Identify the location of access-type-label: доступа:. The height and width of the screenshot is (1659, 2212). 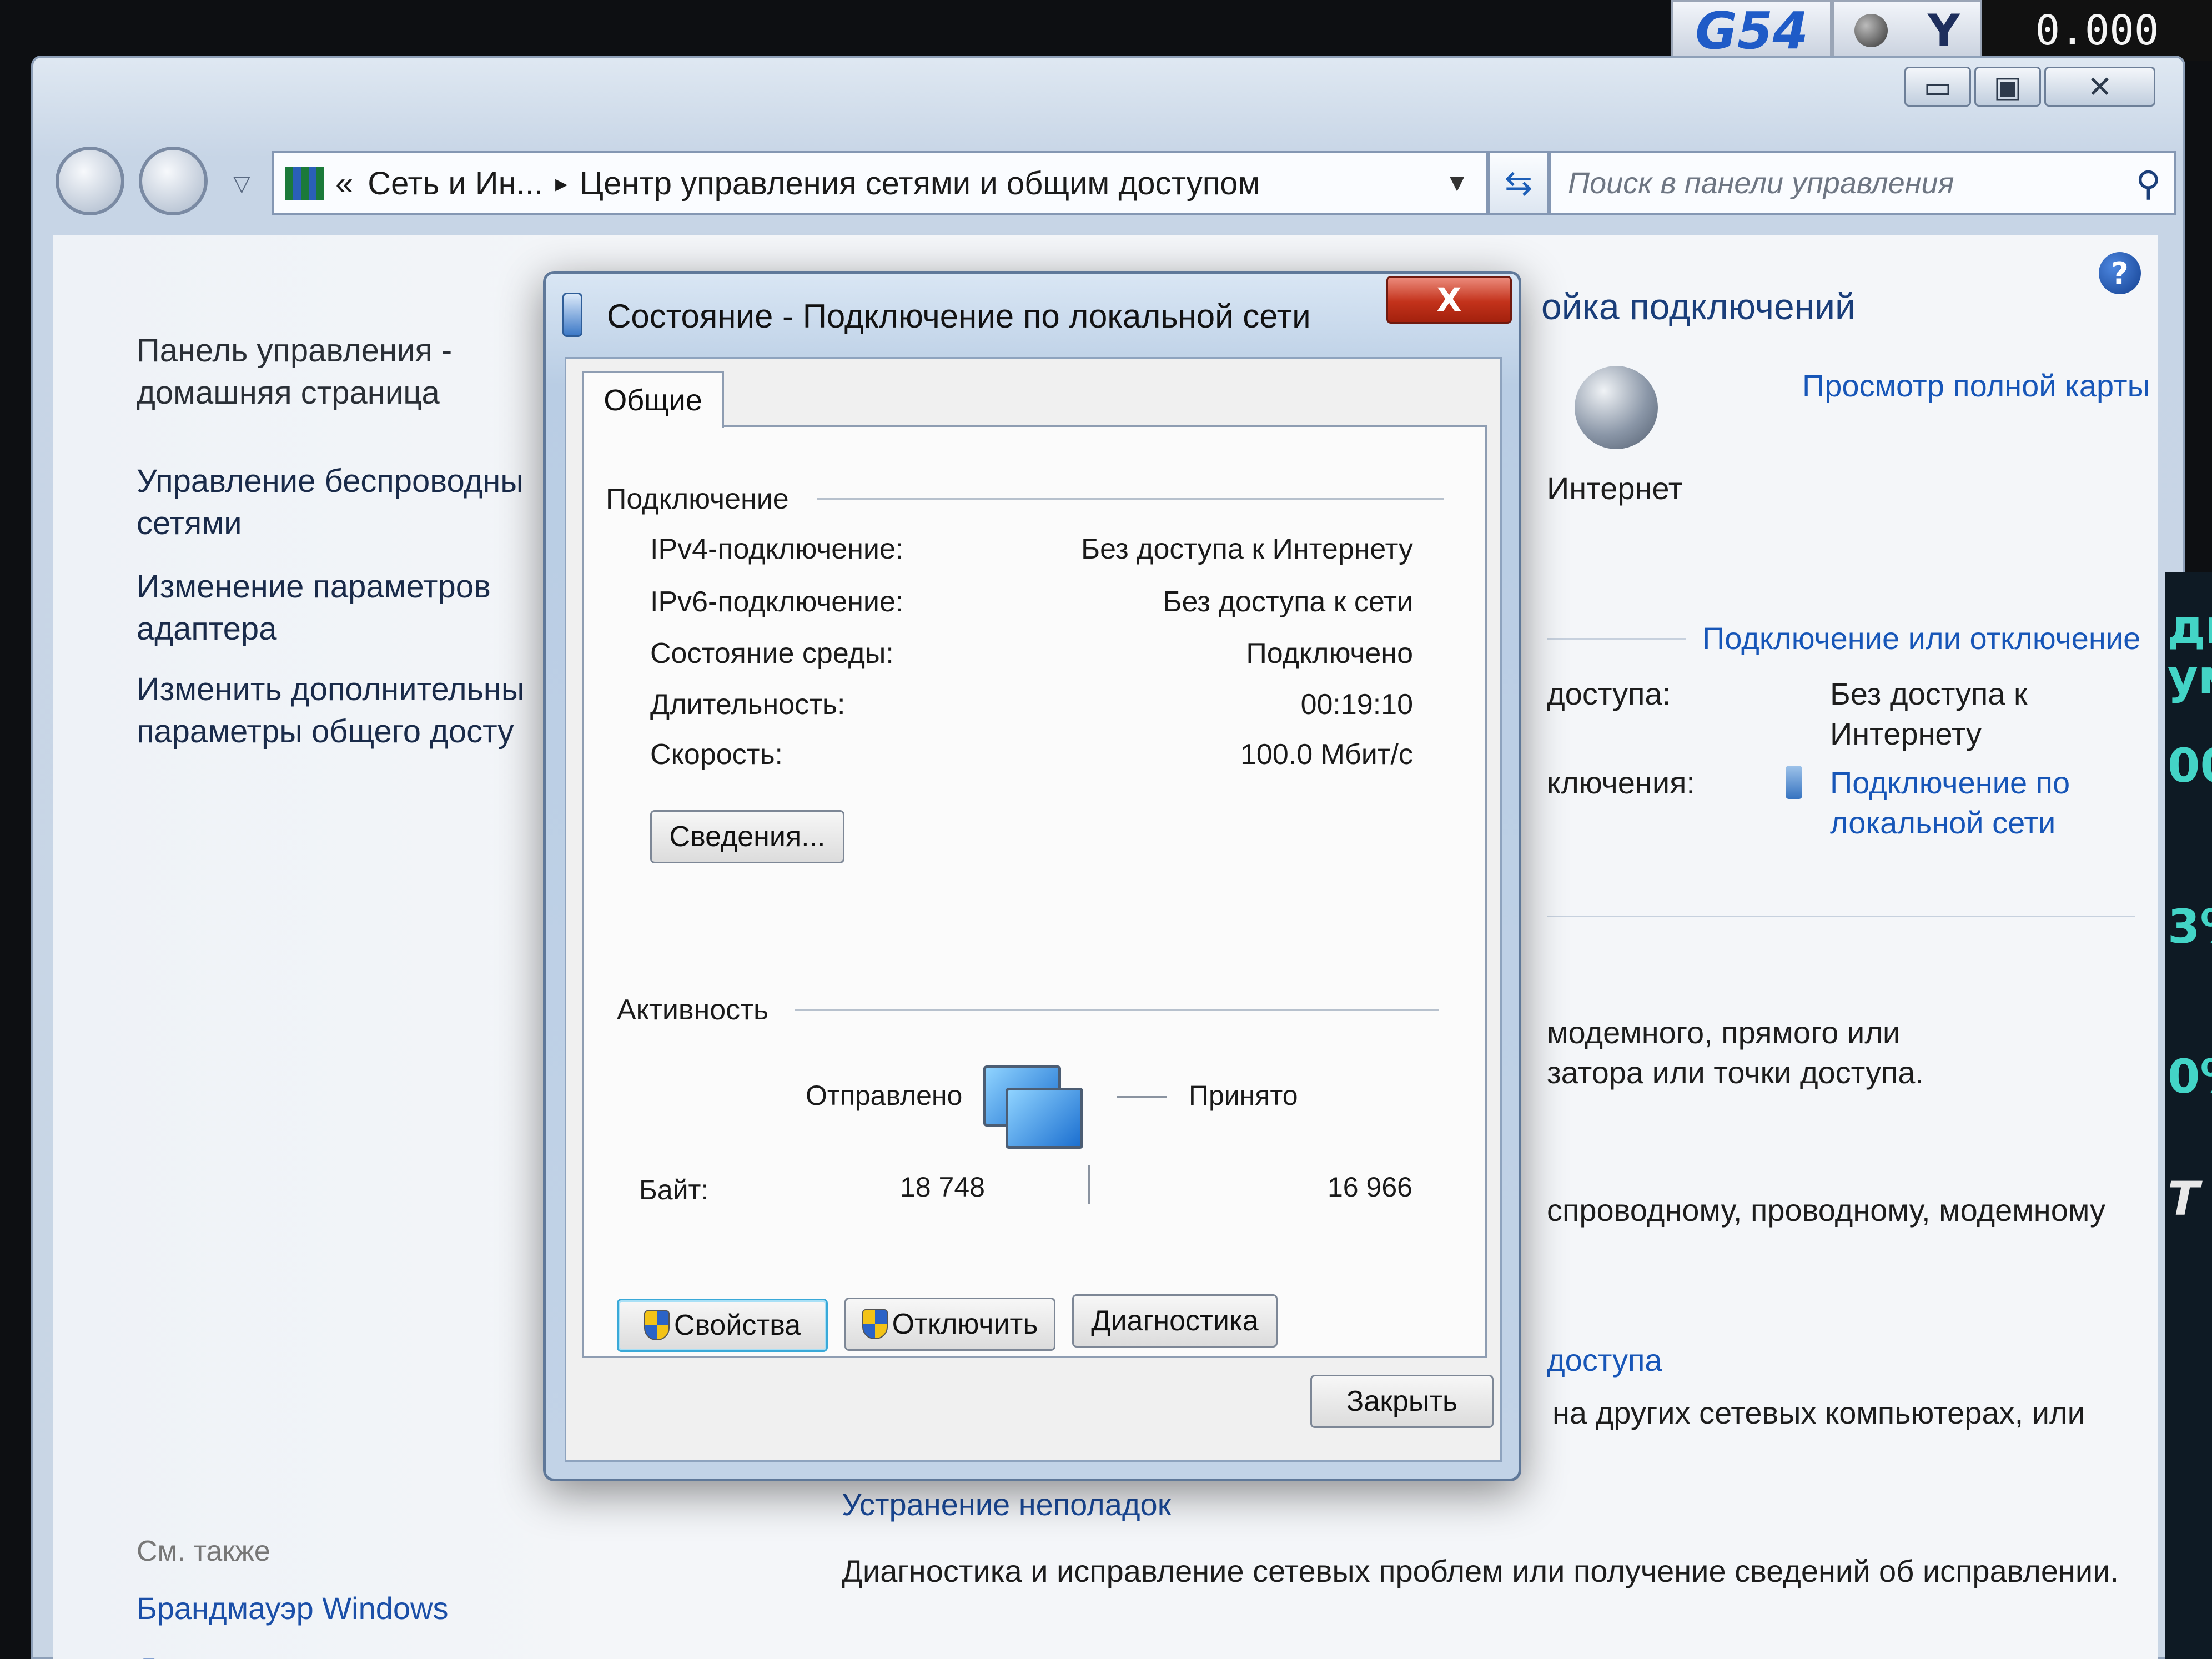
(1609, 693).